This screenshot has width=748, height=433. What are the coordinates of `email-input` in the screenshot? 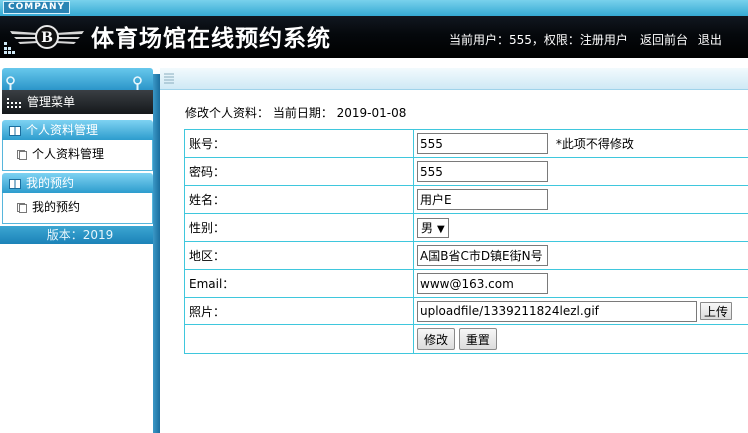 It's located at (482, 283).